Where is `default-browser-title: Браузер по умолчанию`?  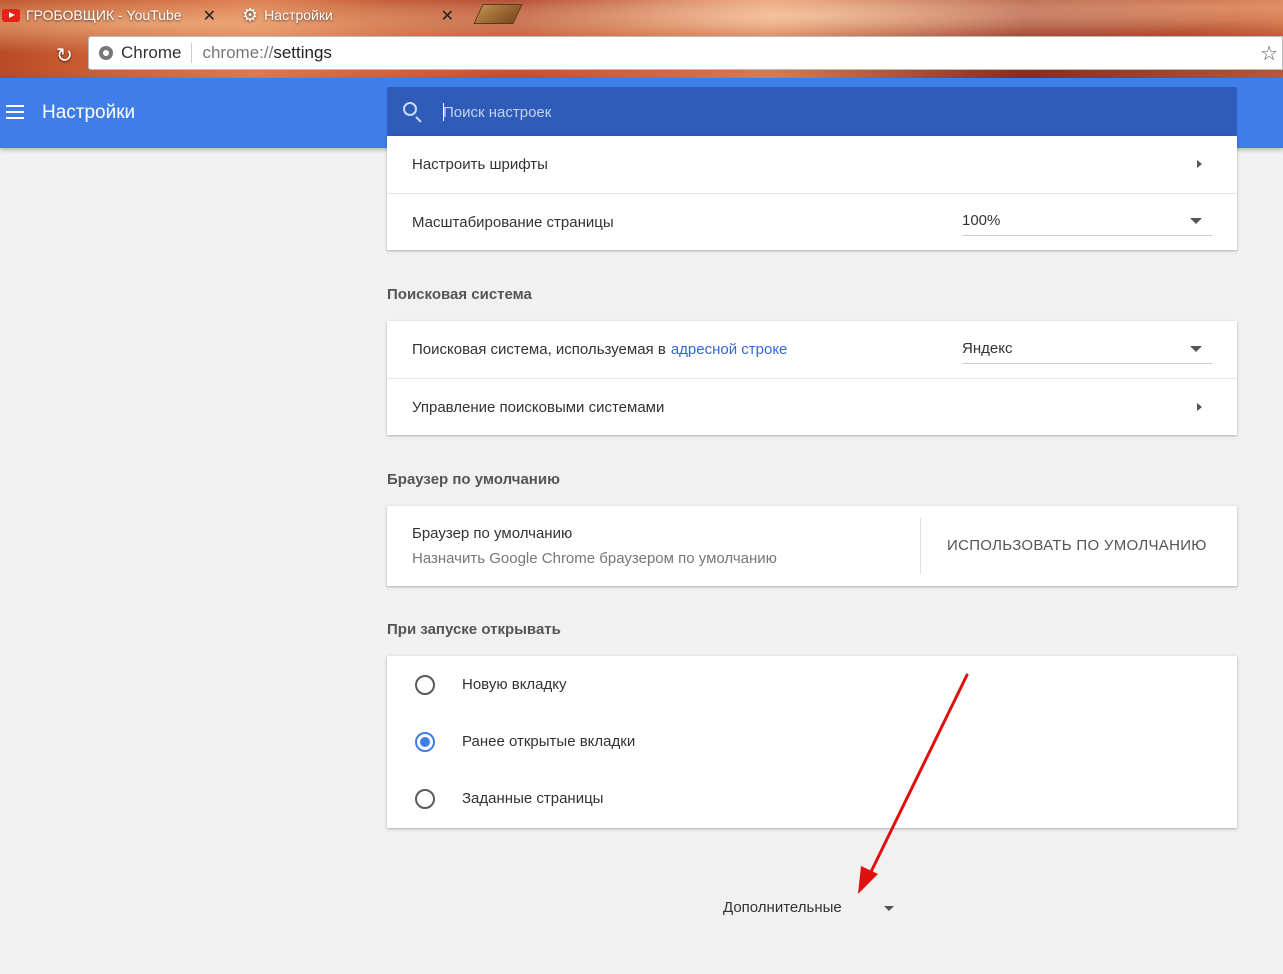
default-browser-title: Браузер по умолчанию is located at coordinates (492, 533).